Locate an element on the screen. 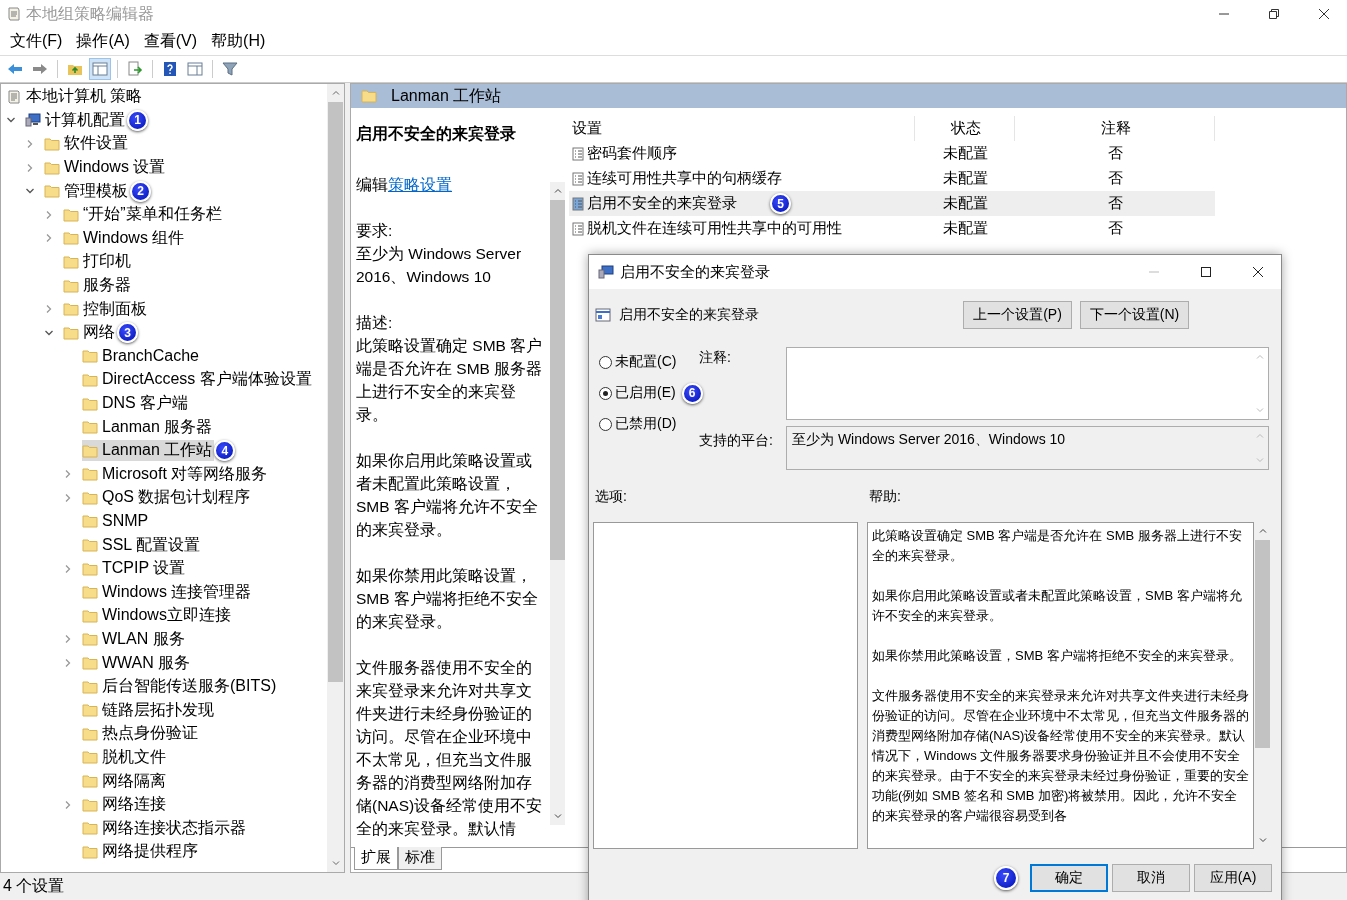 The width and height of the screenshot is (1347, 900). tree-item: 网络连接状态指示器 is located at coordinates (165, 828).